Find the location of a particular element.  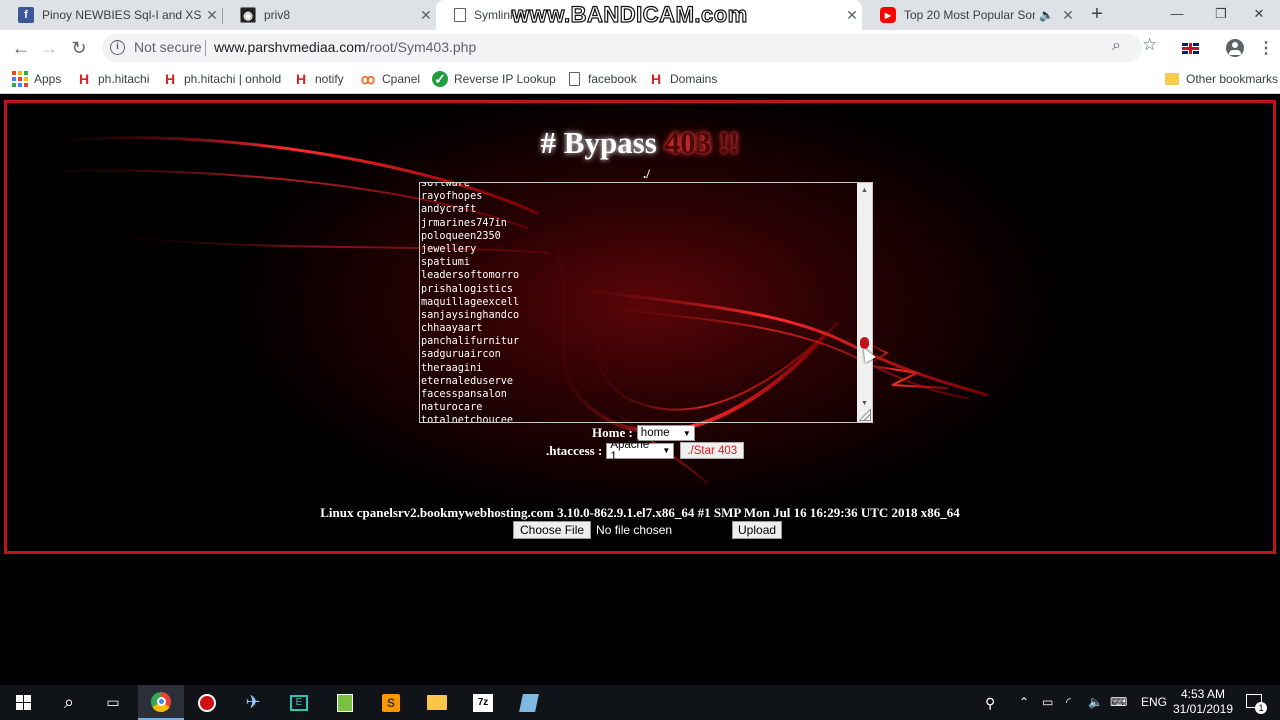

app-icon: ✈ is located at coordinates (253, 702).